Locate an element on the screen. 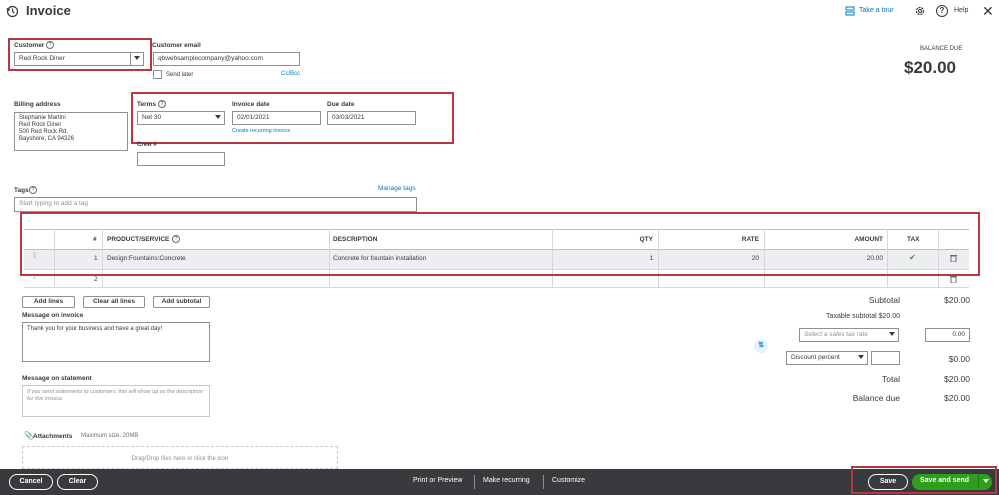  billing-label: Billing address is located at coordinates (37, 104).